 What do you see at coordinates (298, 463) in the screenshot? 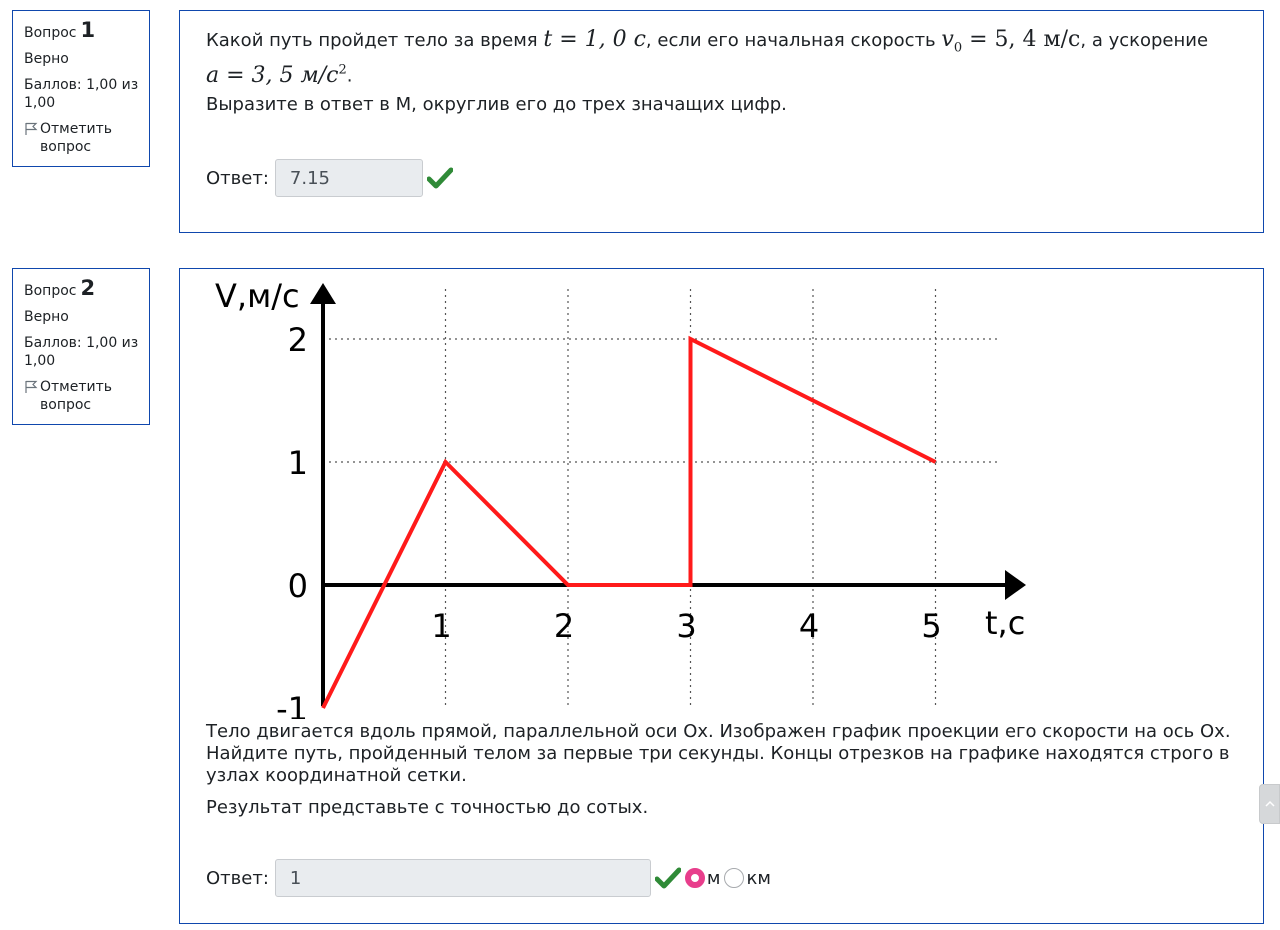
I see `y-tick-label: 1` at bounding box center [298, 463].